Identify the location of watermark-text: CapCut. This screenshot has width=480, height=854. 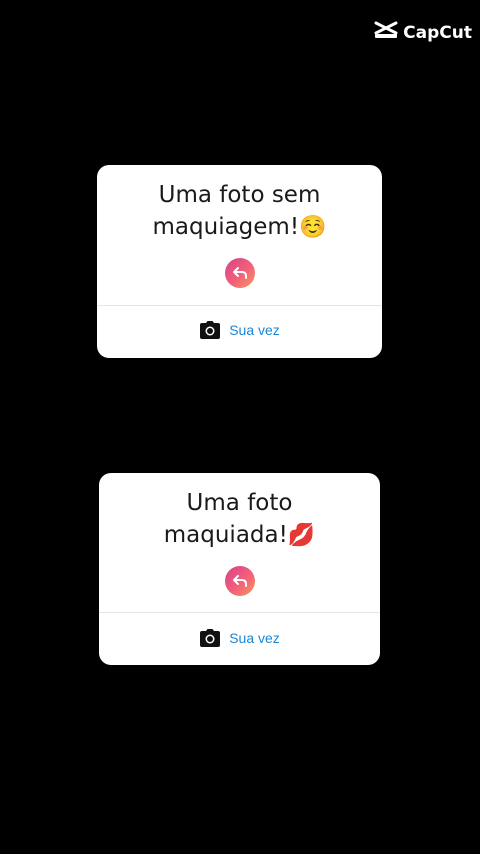
(437, 32).